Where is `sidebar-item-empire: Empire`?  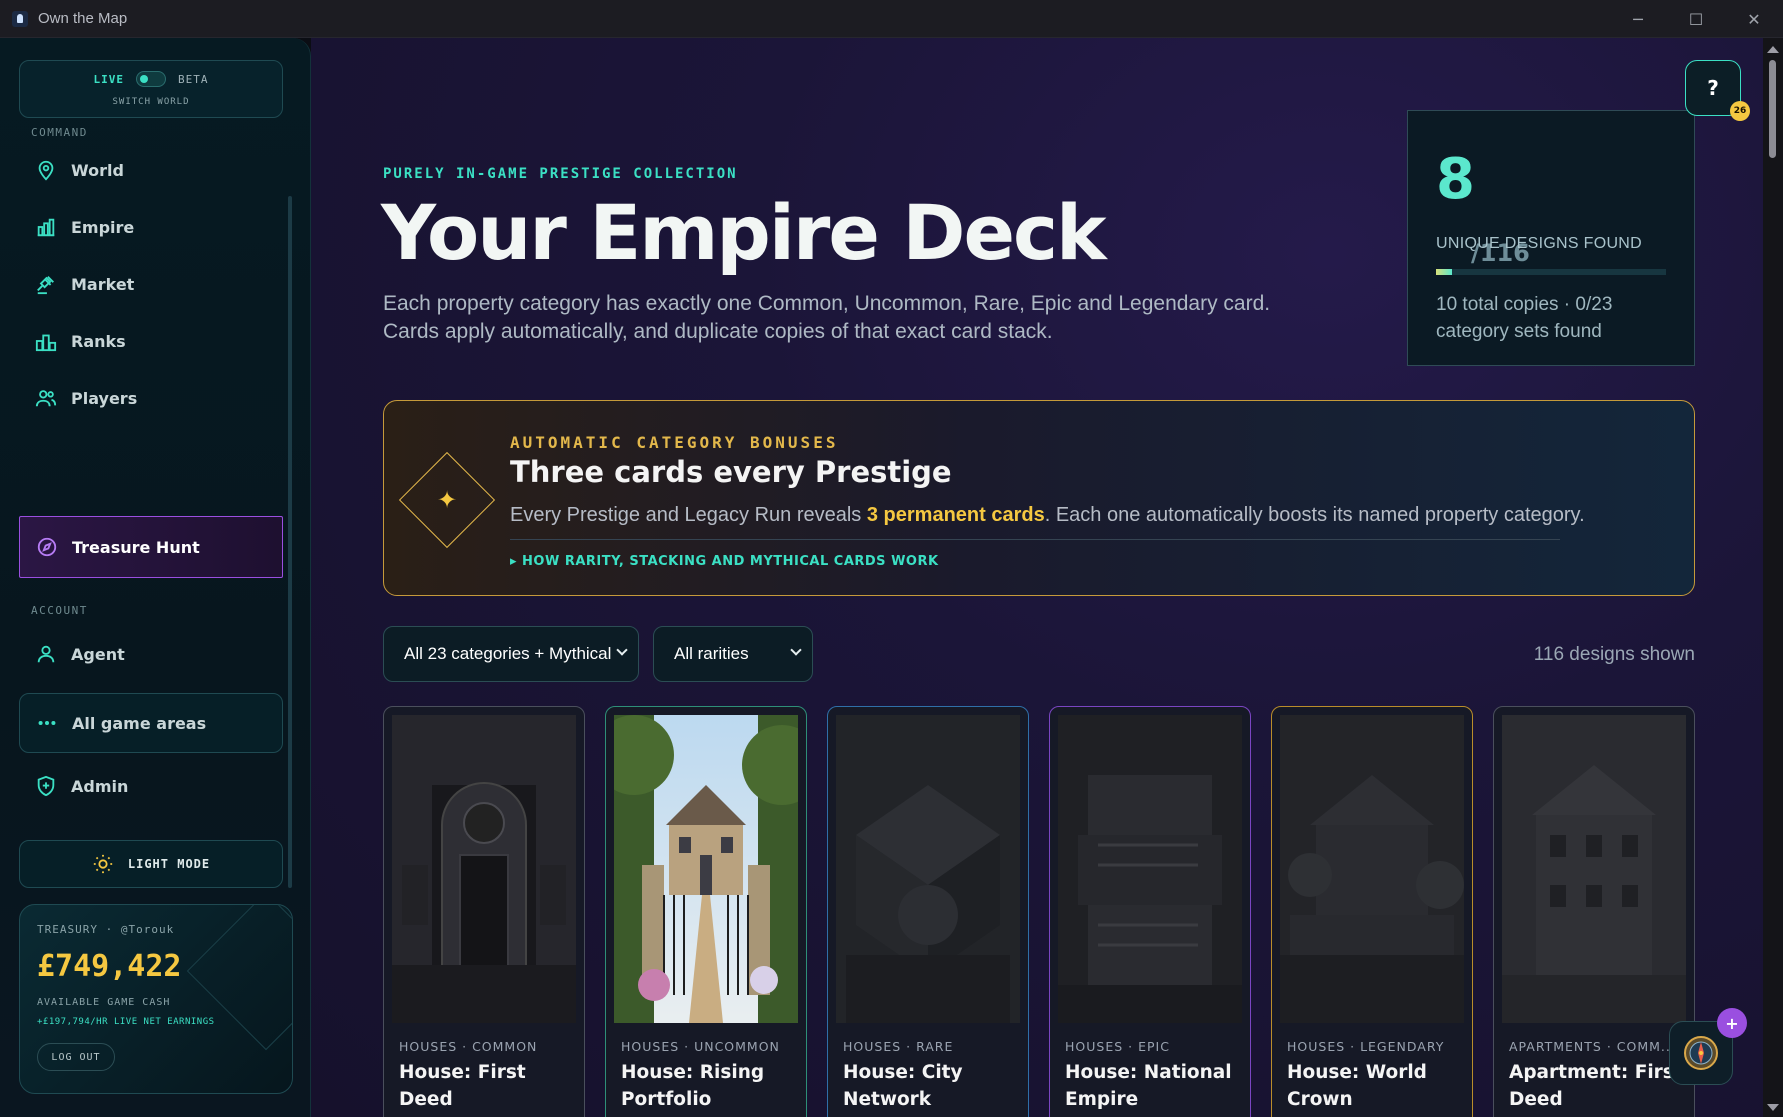 sidebar-item-empire: Empire is located at coordinates (151, 227).